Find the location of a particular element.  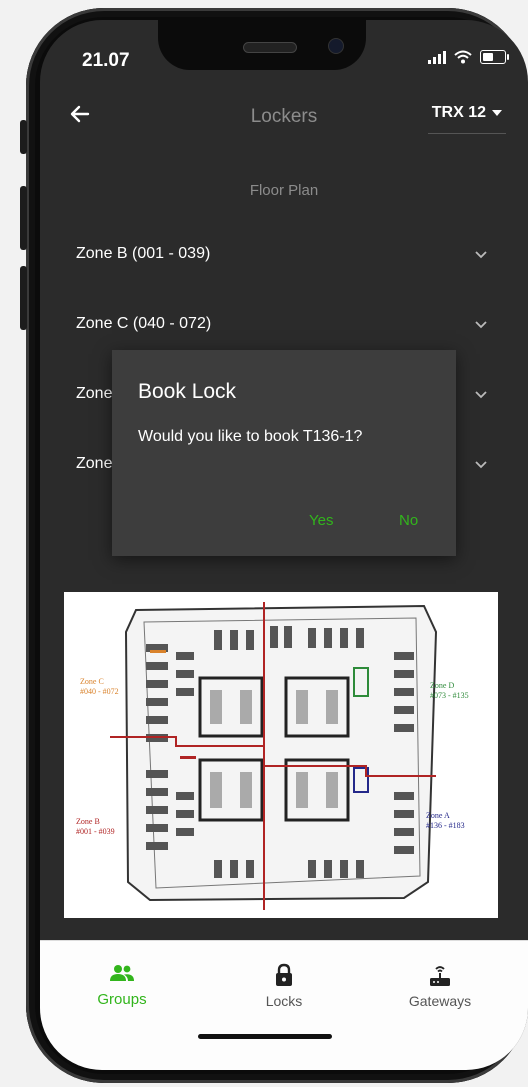

map-zone-d-name: Zone D is located at coordinates (442, 685).